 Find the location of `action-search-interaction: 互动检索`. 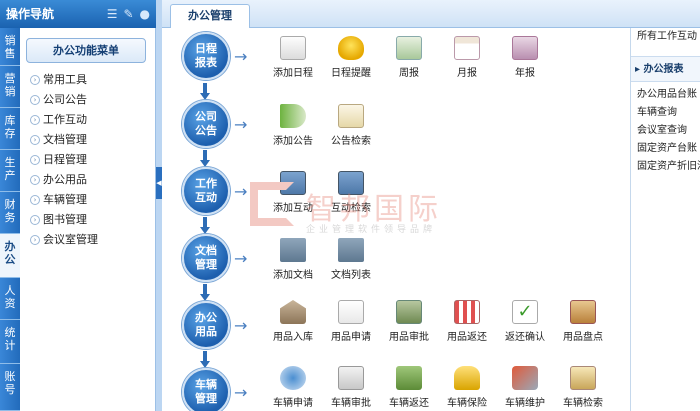

action-search-interaction: 互动检索 is located at coordinates (351, 192).